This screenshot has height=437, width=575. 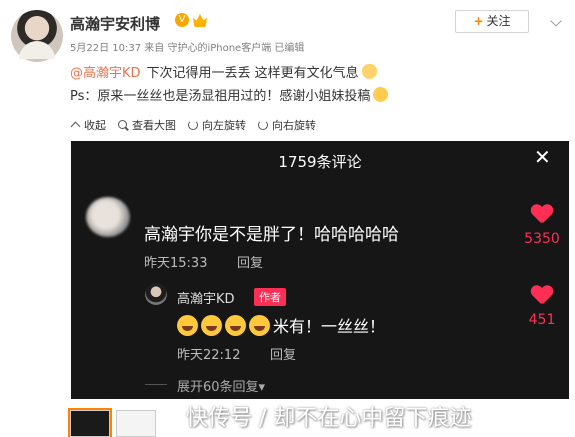 I want to click on post-text-line1: @高瀚宇KD 下次记得用一丢丢 这样更有文化气息, so click(x=223, y=71).